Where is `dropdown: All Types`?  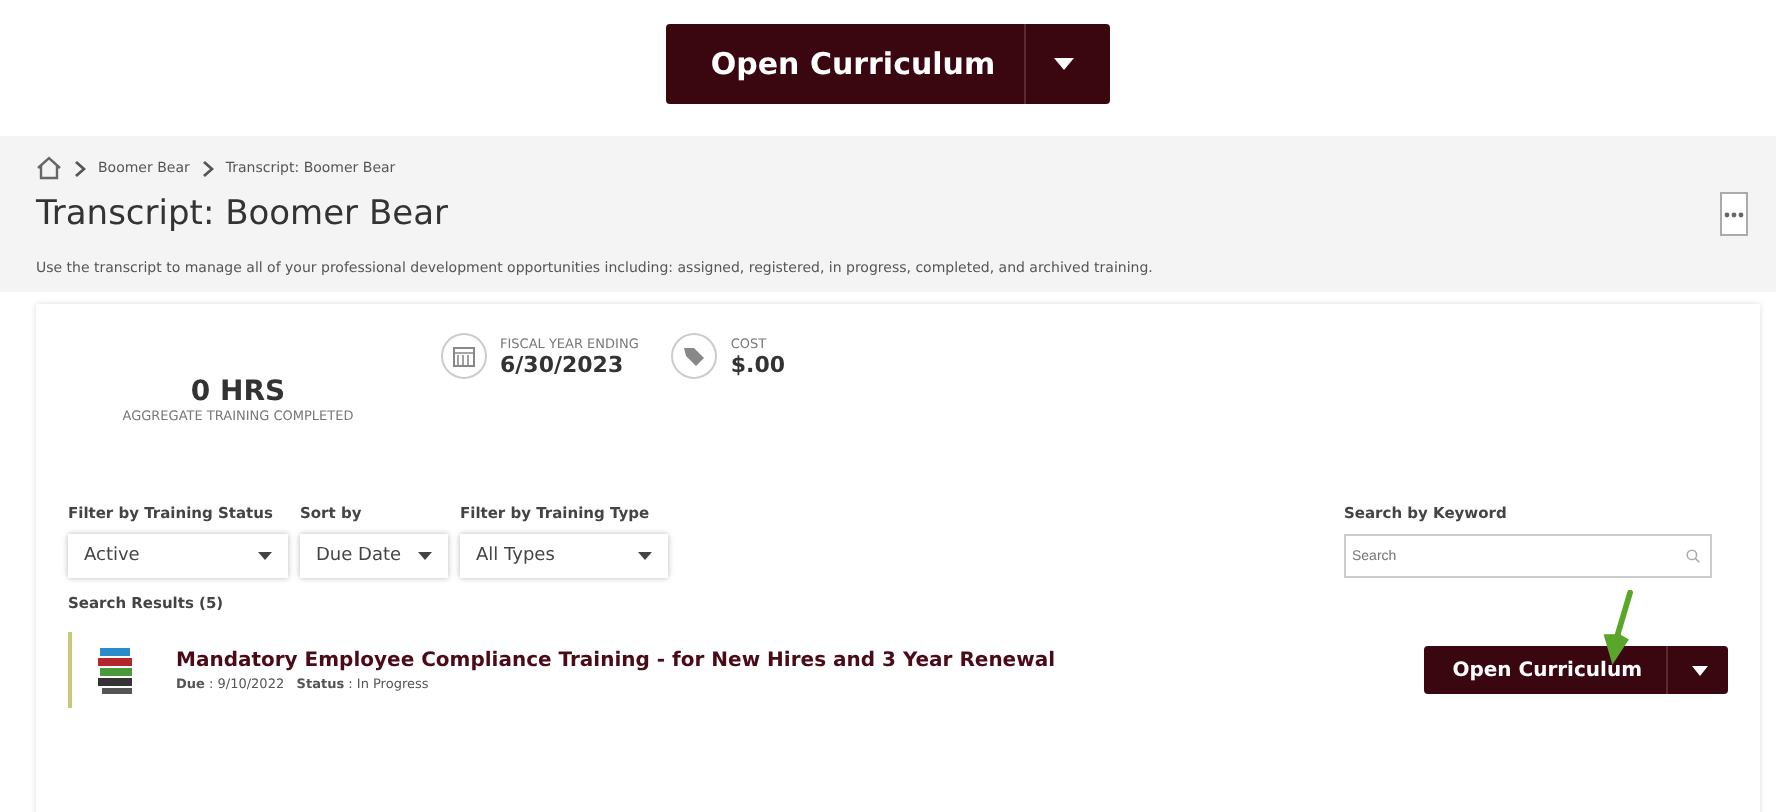
dropdown: All Types is located at coordinates (564, 556).